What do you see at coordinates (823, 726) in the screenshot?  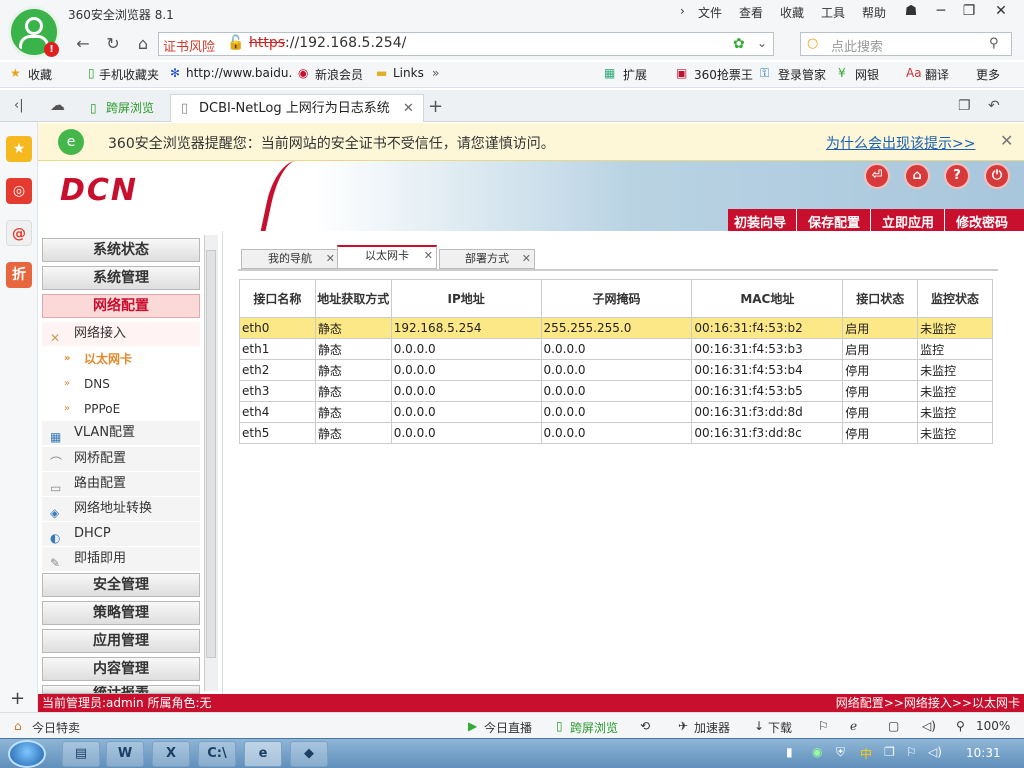 I see `flag-icon: ⚐` at bounding box center [823, 726].